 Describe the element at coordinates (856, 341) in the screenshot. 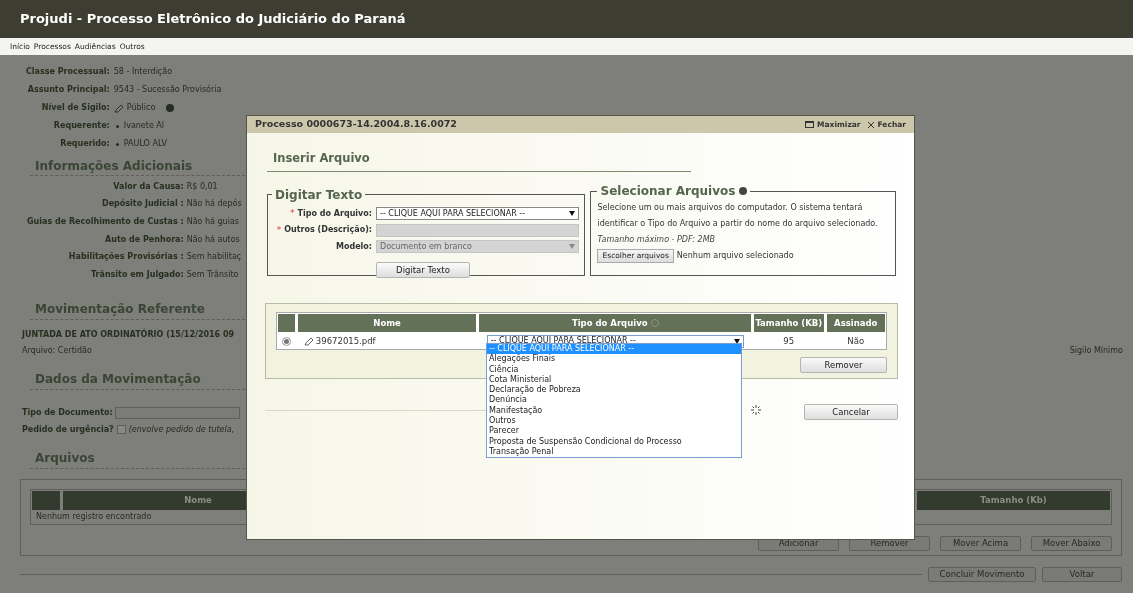

I see `signed-status: Não` at that location.